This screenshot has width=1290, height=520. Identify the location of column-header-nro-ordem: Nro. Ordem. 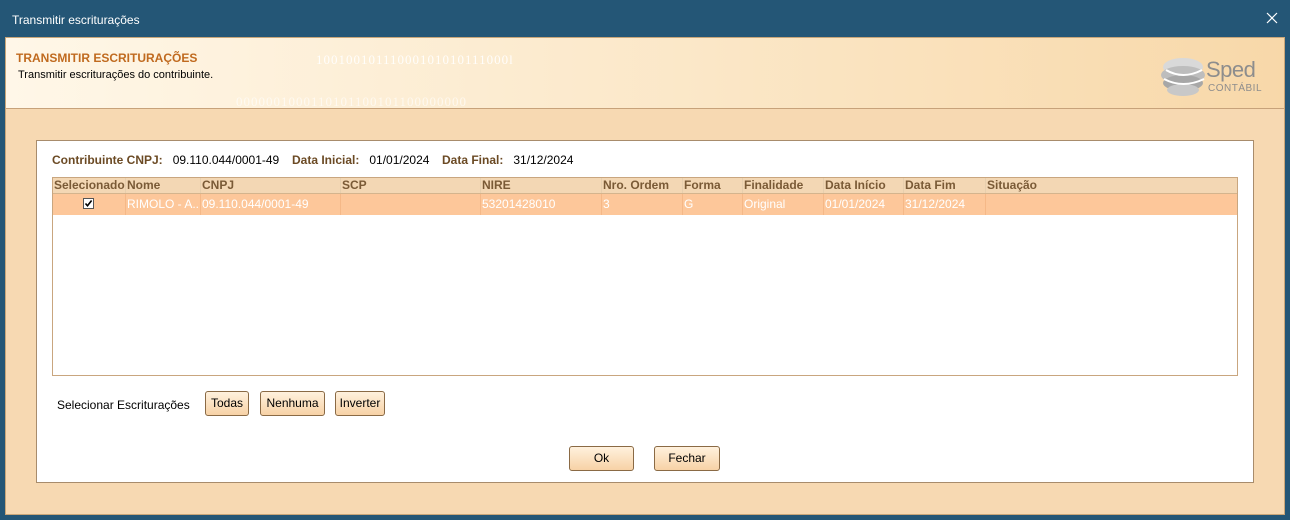
(642, 185).